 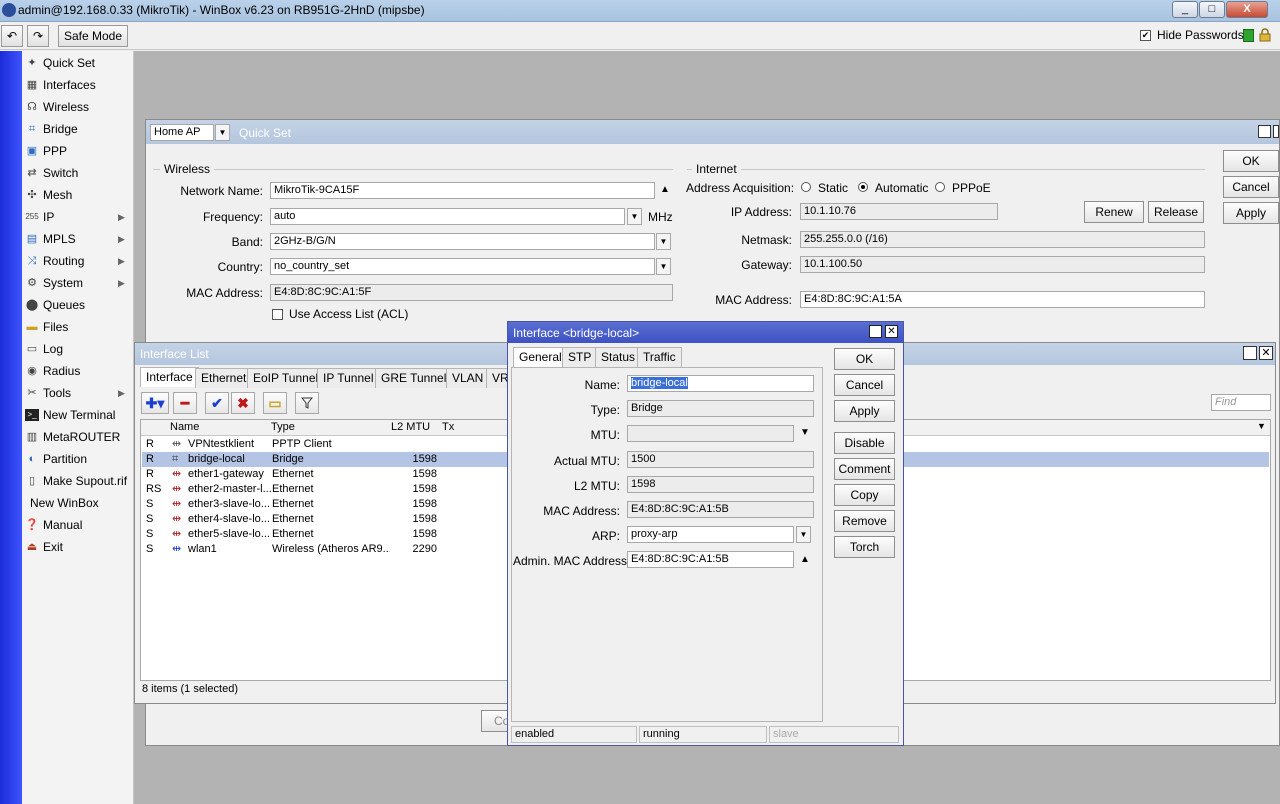 What do you see at coordinates (77, 283) in the screenshot?
I see `sidebar-item-system: ⚙ System ▶` at bounding box center [77, 283].